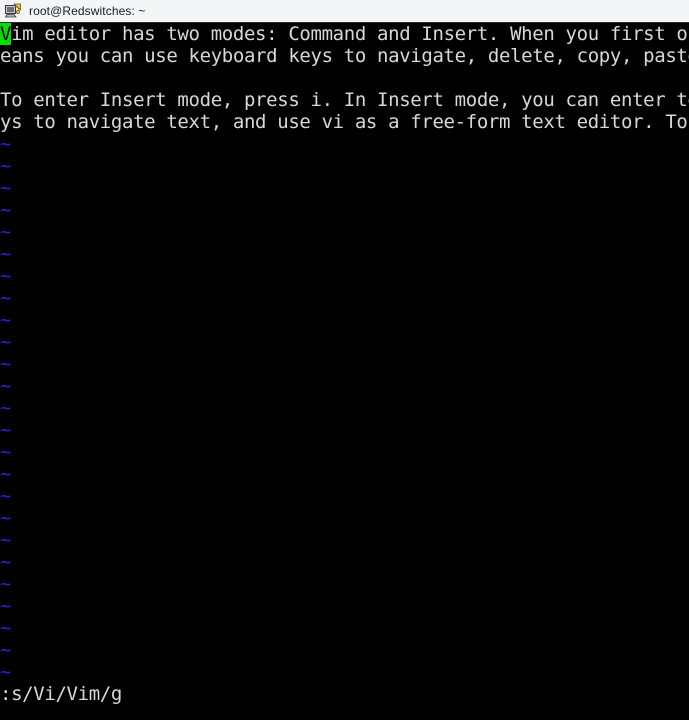  What do you see at coordinates (344, 694) in the screenshot?
I see `vim-command-line: :s/Vi/Vim/g` at bounding box center [344, 694].